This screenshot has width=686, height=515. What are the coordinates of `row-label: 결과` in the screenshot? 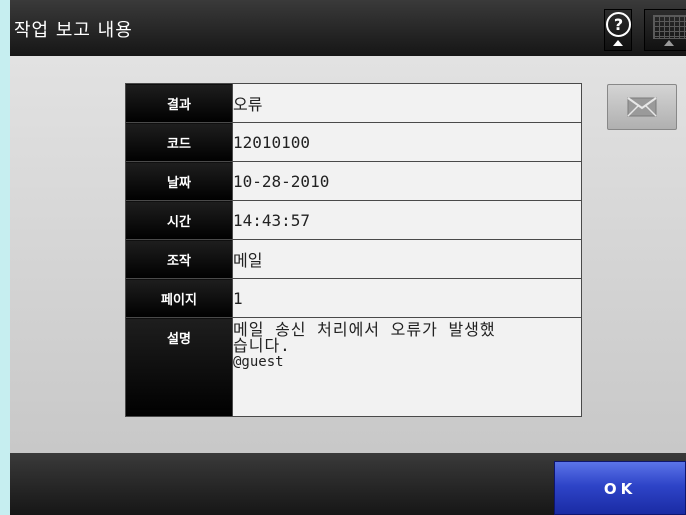 It's located at (179, 103).